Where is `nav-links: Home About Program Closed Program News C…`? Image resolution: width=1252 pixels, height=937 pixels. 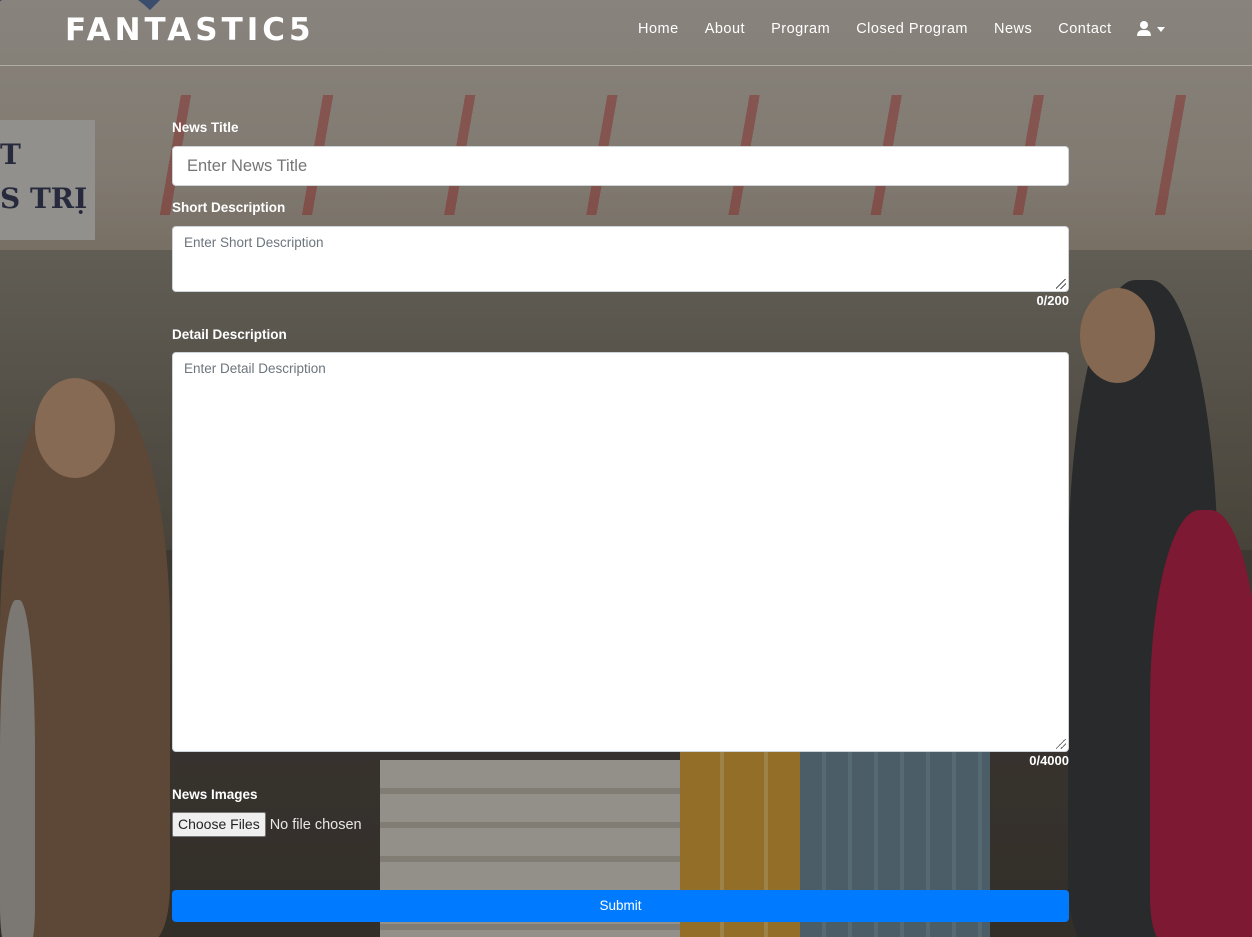 nav-links: Home About Program Closed Program News C… is located at coordinates (901, 29).